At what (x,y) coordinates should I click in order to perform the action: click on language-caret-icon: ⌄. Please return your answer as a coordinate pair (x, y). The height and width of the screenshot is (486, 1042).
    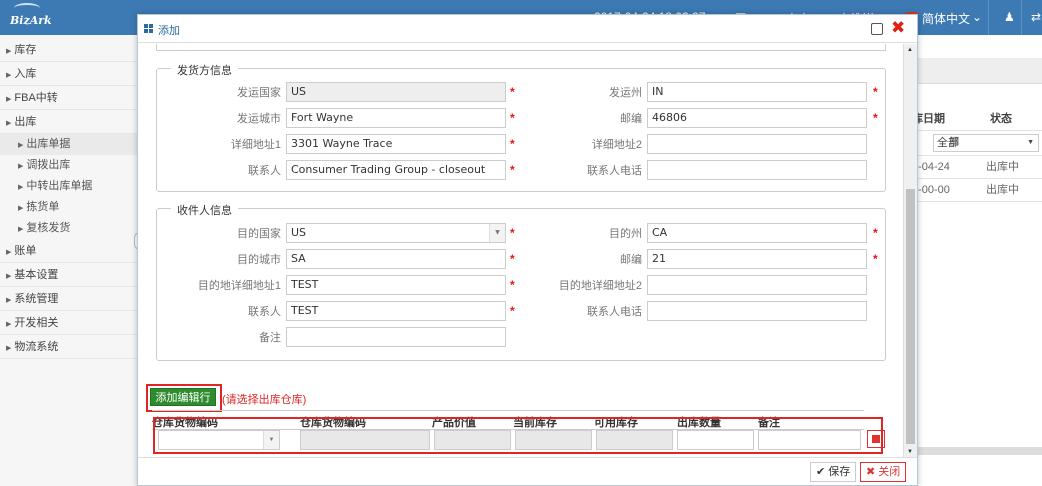
    Looking at the image, I should click on (977, 17).